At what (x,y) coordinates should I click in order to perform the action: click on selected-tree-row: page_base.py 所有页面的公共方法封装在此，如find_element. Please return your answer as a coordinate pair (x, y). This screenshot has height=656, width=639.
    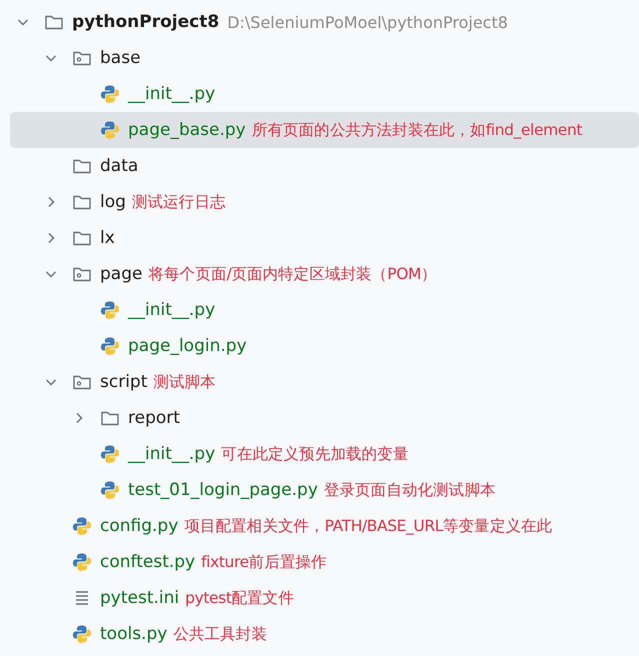
    Looking at the image, I should click on (324, 130).